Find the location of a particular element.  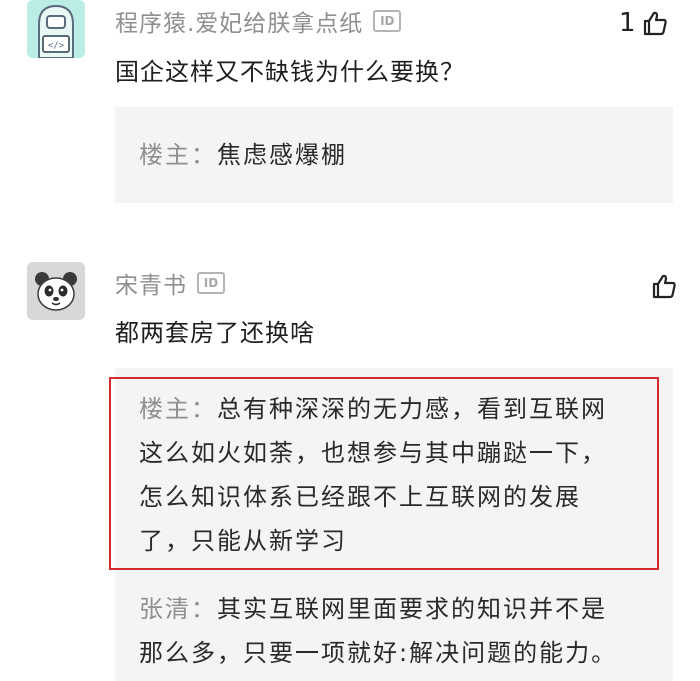

reply-line: 怎么知识体系已经跟不上互联网的发展 is located at coordinates (360, 497).